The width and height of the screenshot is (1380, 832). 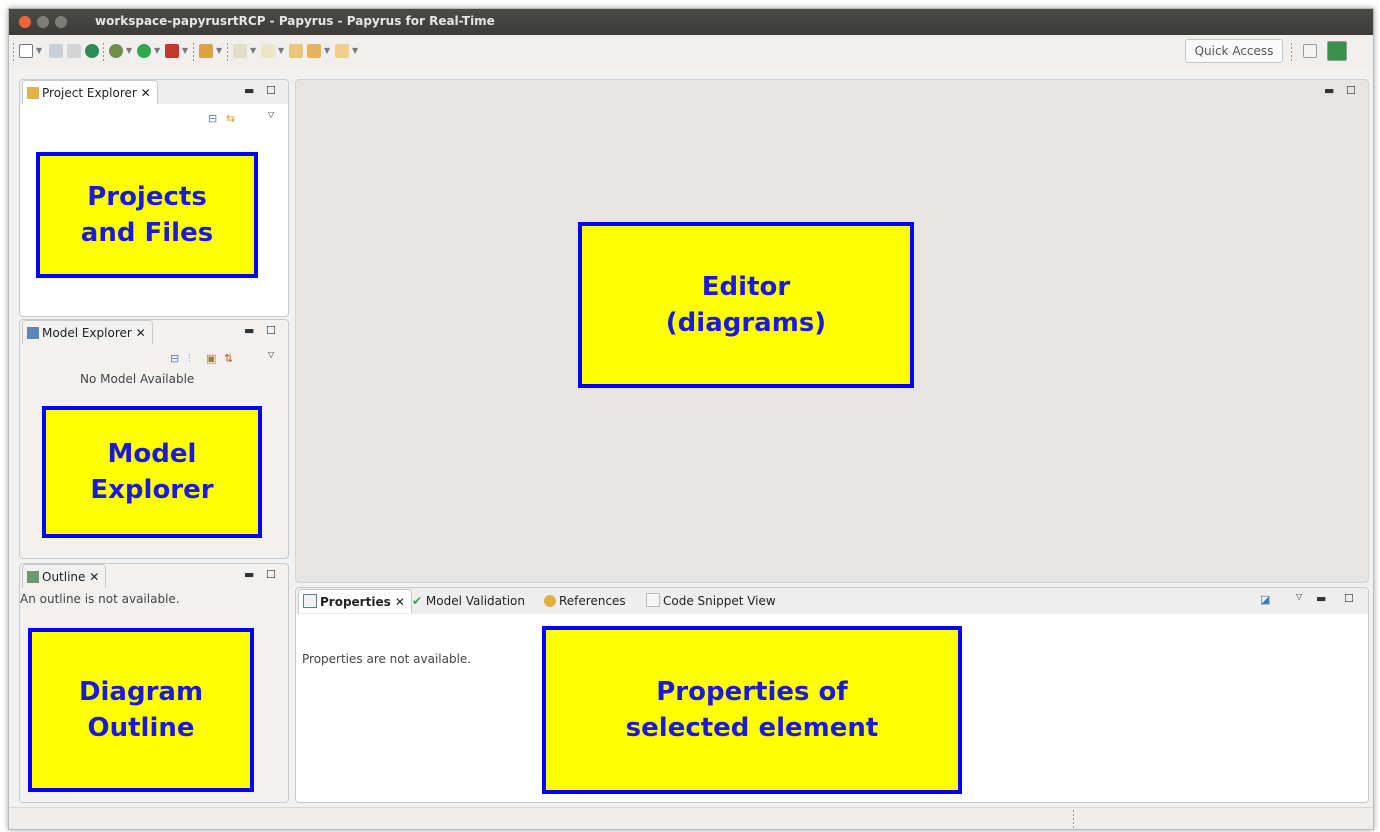 I want to click on tab-properties: Properties ✕, so click(x=355, y=601).